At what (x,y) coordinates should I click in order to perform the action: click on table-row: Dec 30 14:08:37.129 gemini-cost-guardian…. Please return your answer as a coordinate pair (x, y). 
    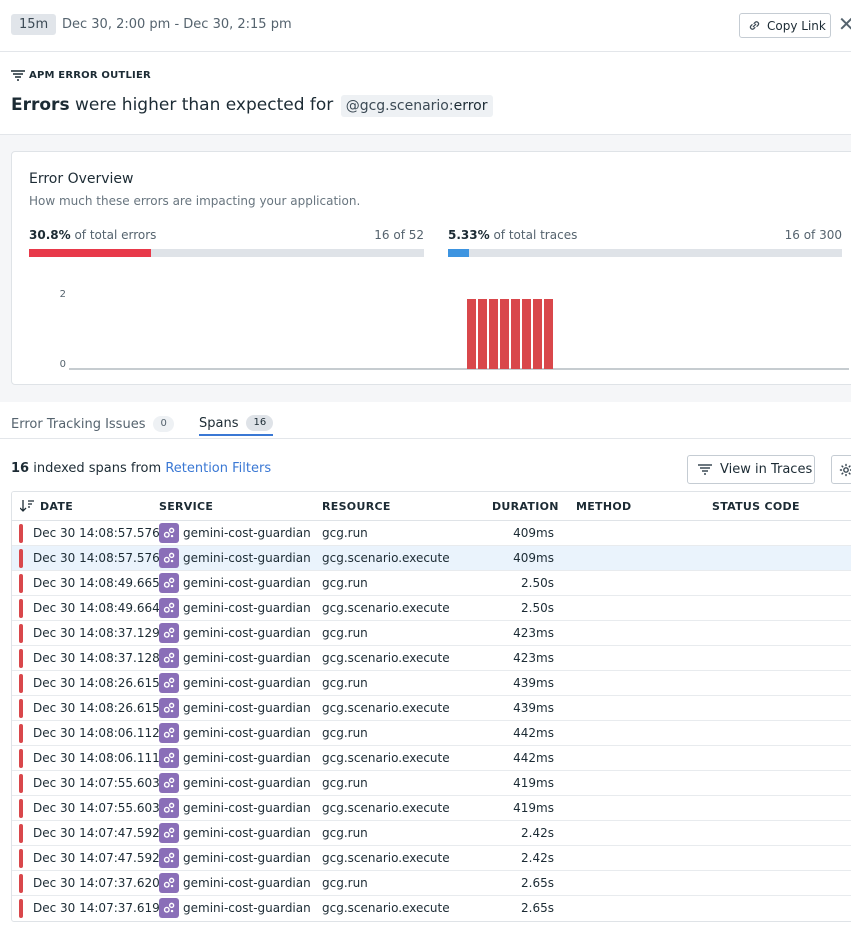
    Looking at the image, I should click on (431, 633).